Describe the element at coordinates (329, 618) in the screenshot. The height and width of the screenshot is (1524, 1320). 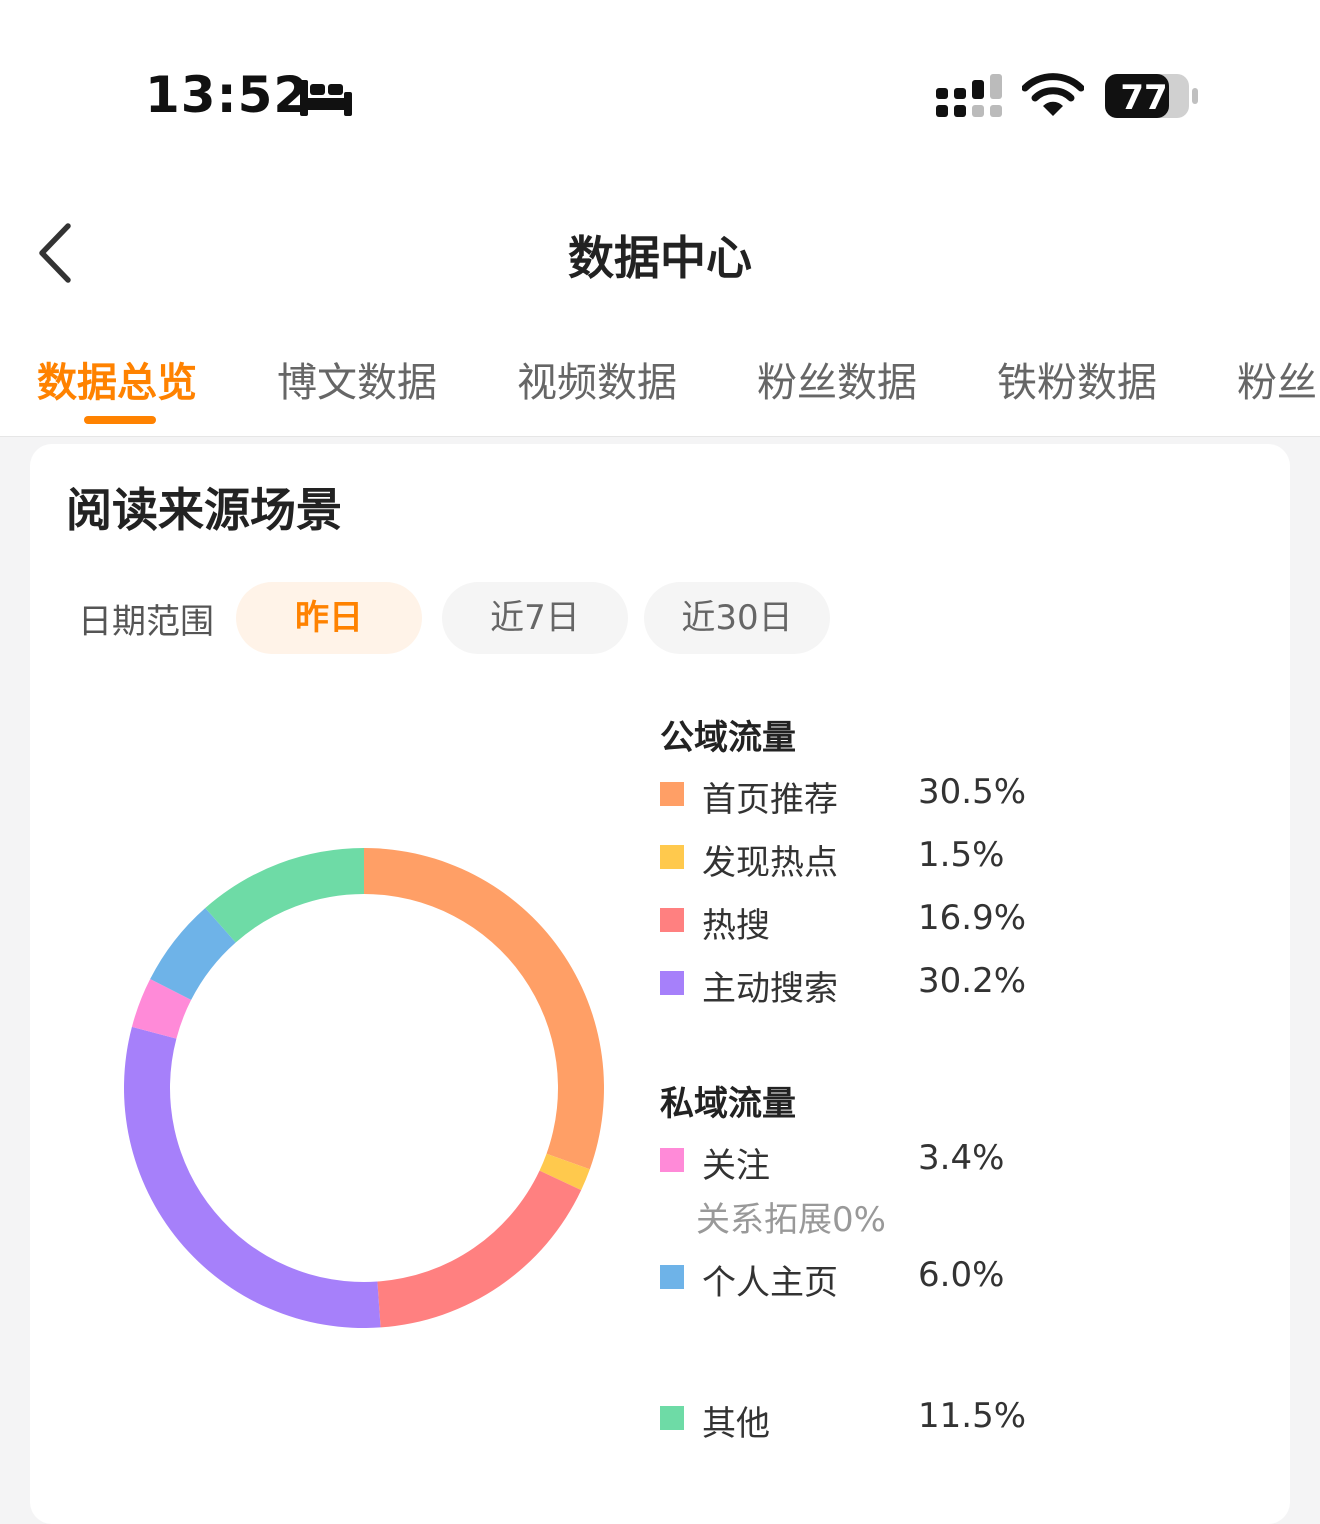
I see `range-yesterday-button: 昨日` at that location.